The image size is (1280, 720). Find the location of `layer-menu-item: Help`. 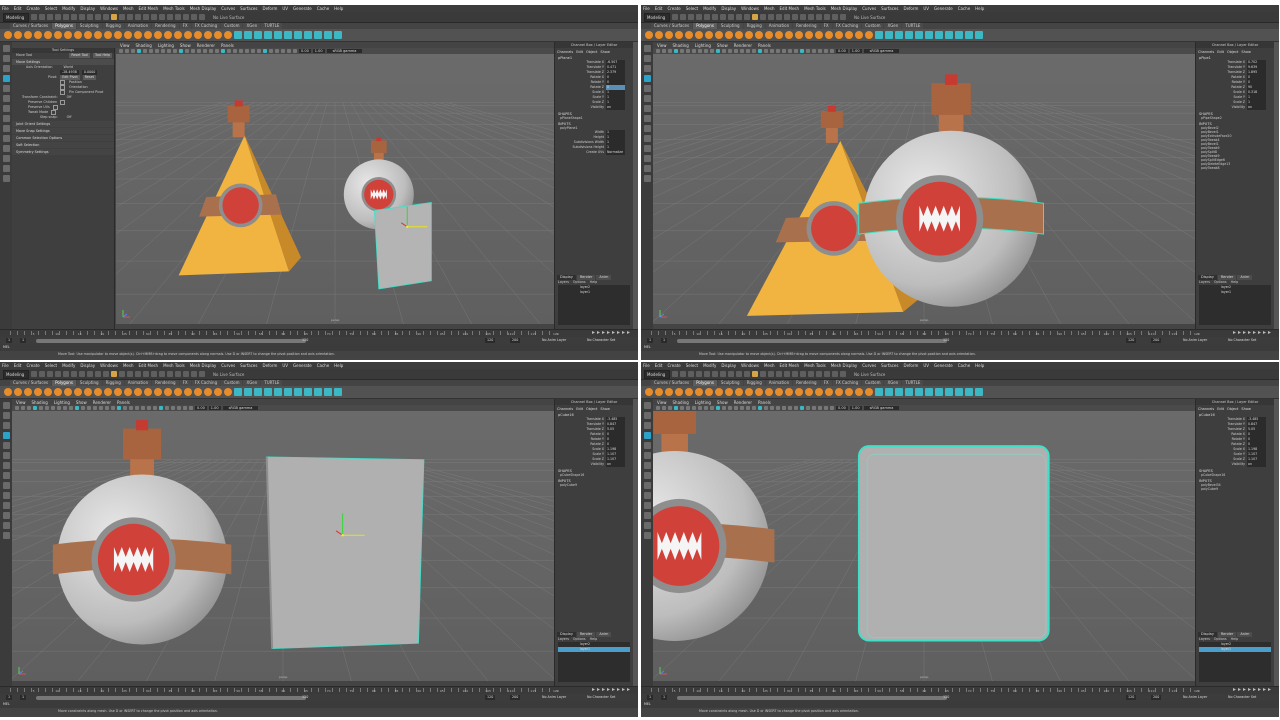

layer-menu-item: Help is located at coordinates (1235, 282).